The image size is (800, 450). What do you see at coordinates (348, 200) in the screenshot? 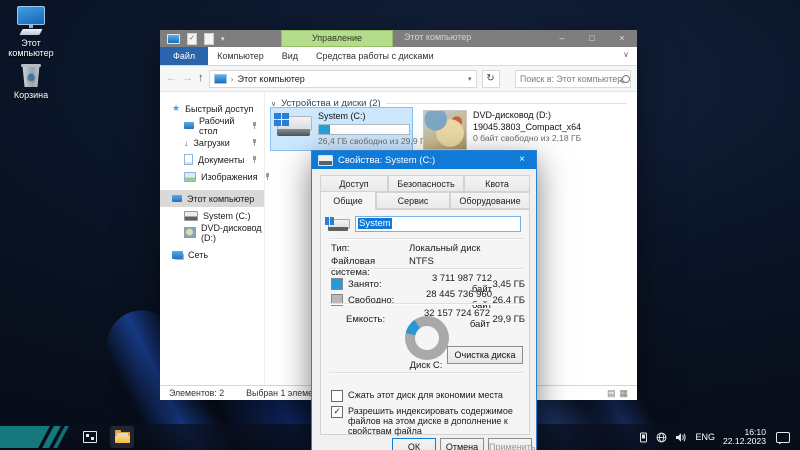
I see `tab-general: Общие` at bounding box center [348, 200].